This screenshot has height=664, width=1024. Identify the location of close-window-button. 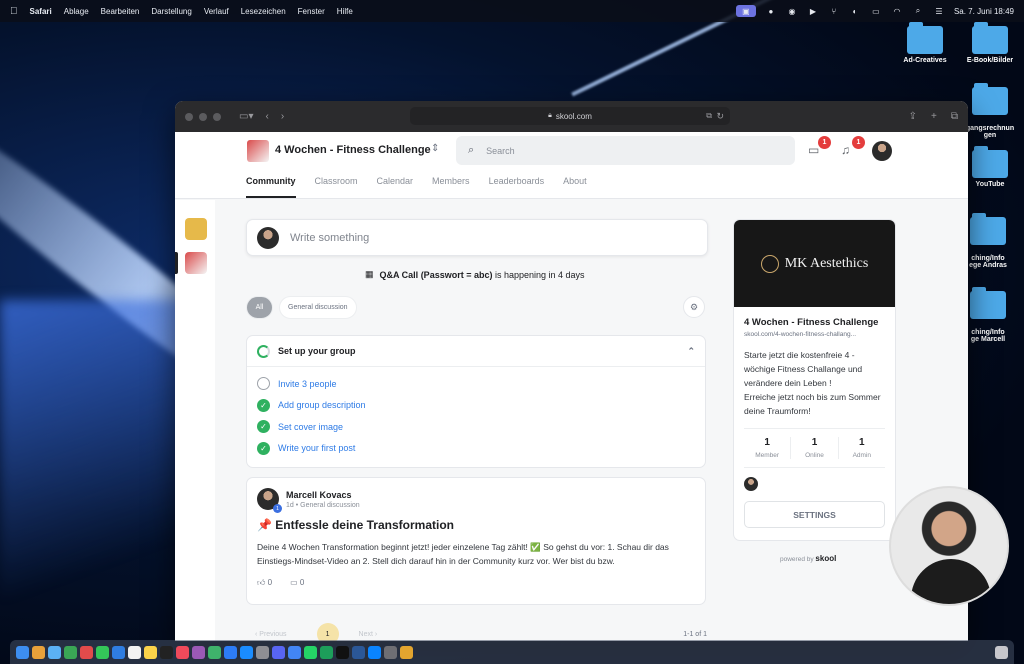
(189, 116).